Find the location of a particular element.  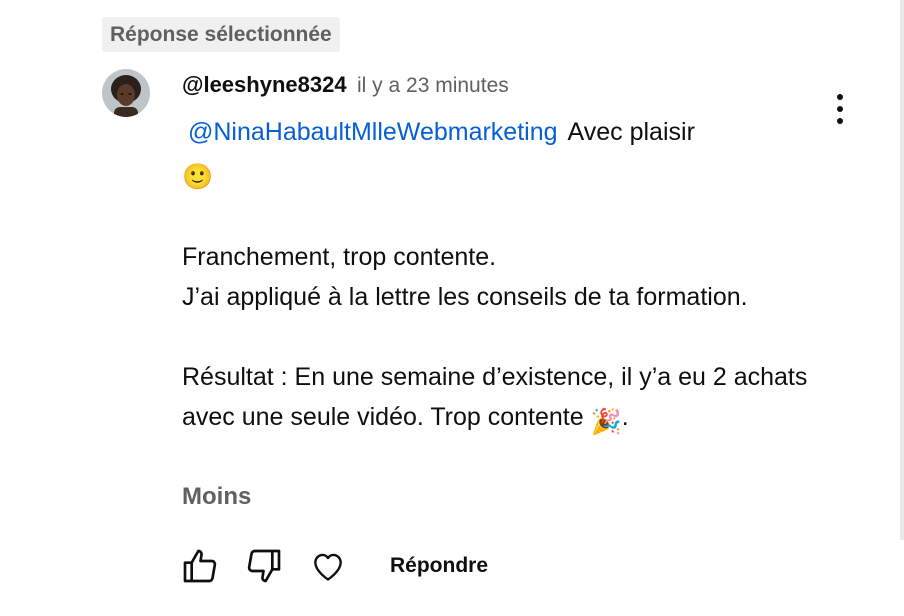

avatar-image is located at coordinates (126, 93).